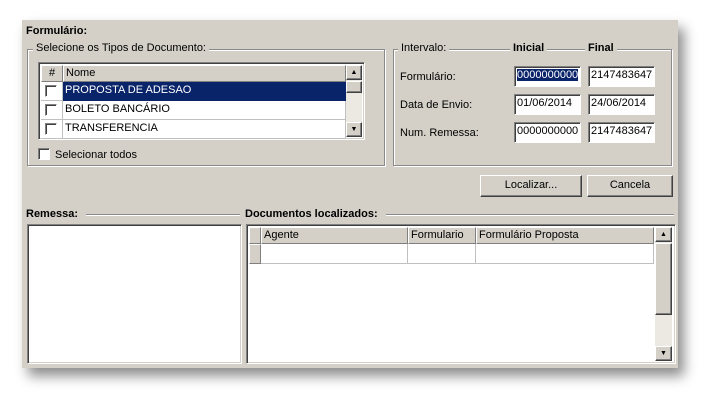 The image size is (720, 411). I want to click on doc-type-name: PROPOSTA DE ADESAO, so click(204, 91).